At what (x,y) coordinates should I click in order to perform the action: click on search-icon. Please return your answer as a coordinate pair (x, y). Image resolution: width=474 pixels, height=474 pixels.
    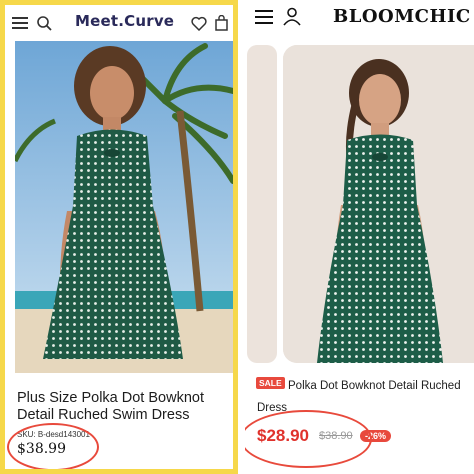
    Looking at the image, I should click on (44, 23).